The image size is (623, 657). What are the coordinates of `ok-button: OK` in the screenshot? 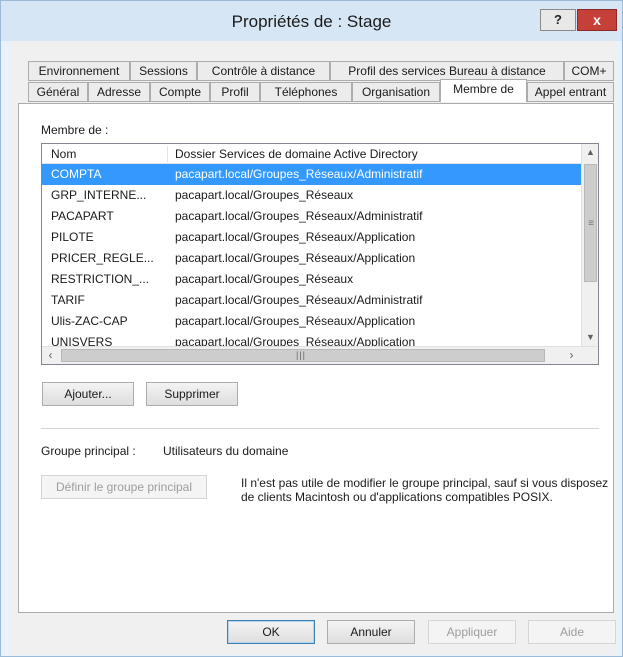 It's located at (271, 632).